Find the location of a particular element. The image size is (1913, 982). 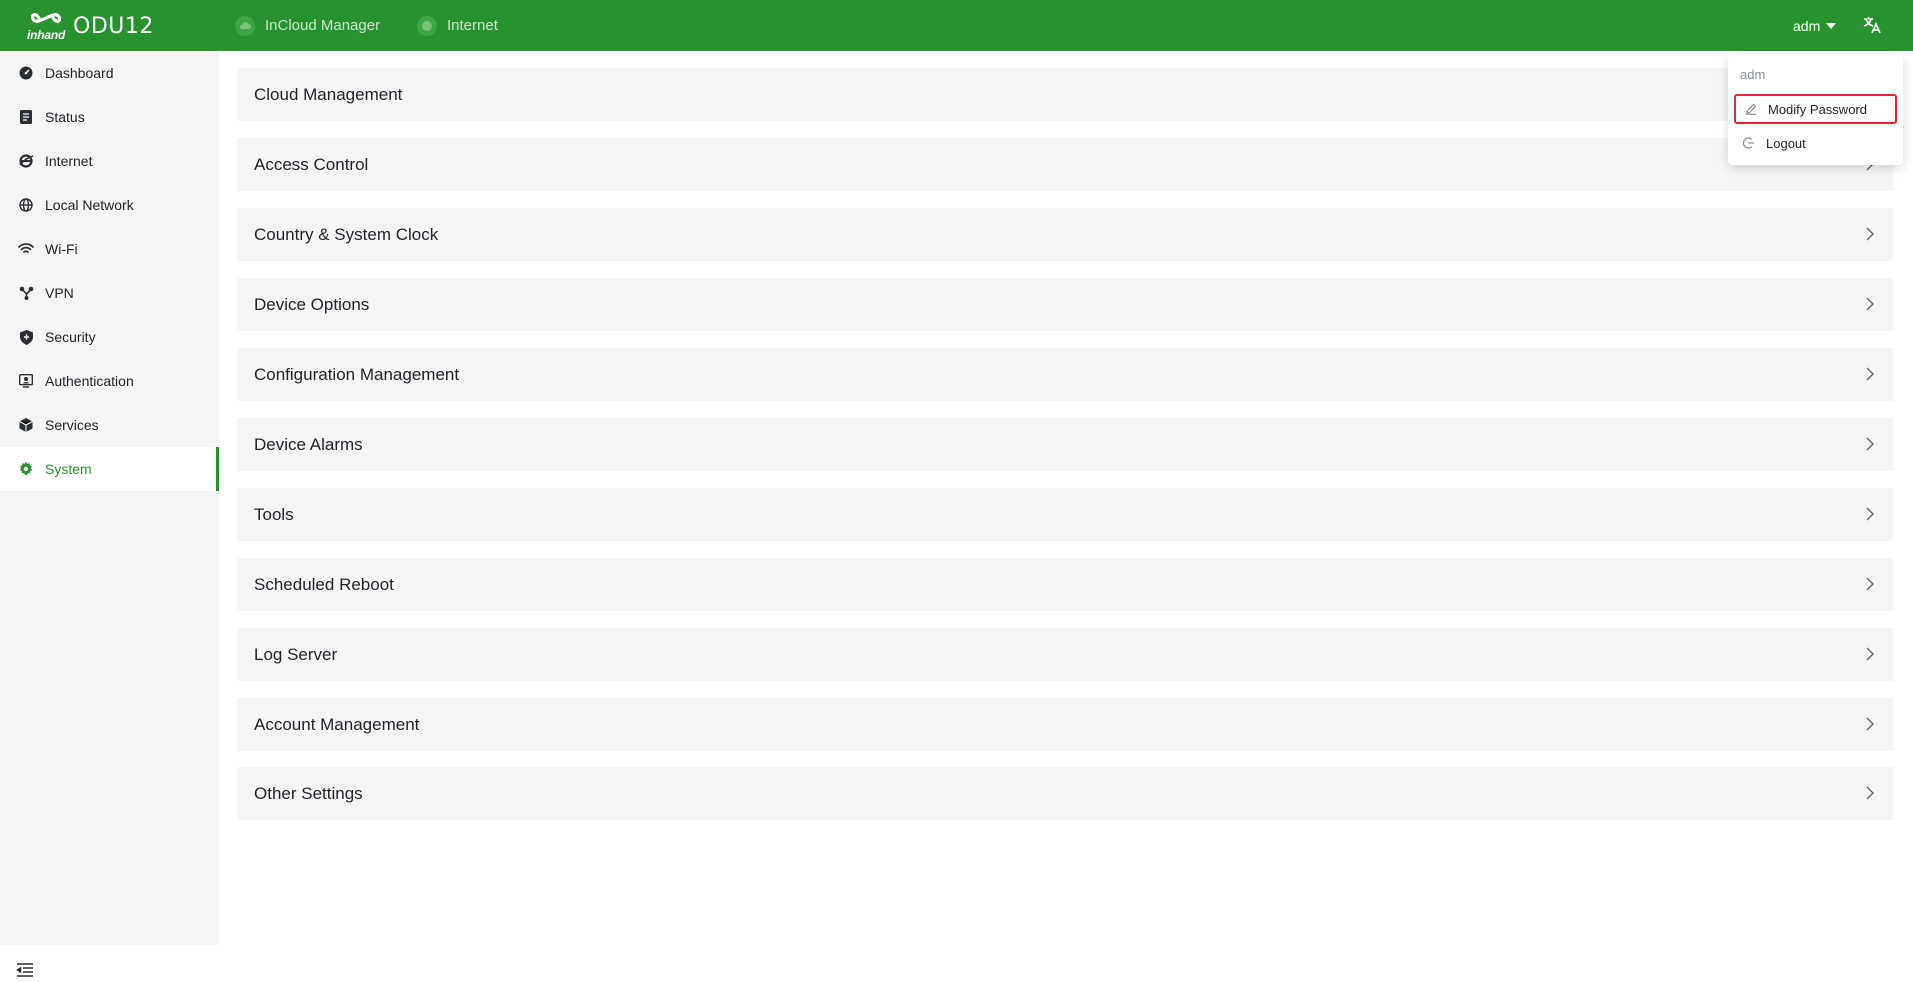

logout-icon is located at coordinates (1749, 143).